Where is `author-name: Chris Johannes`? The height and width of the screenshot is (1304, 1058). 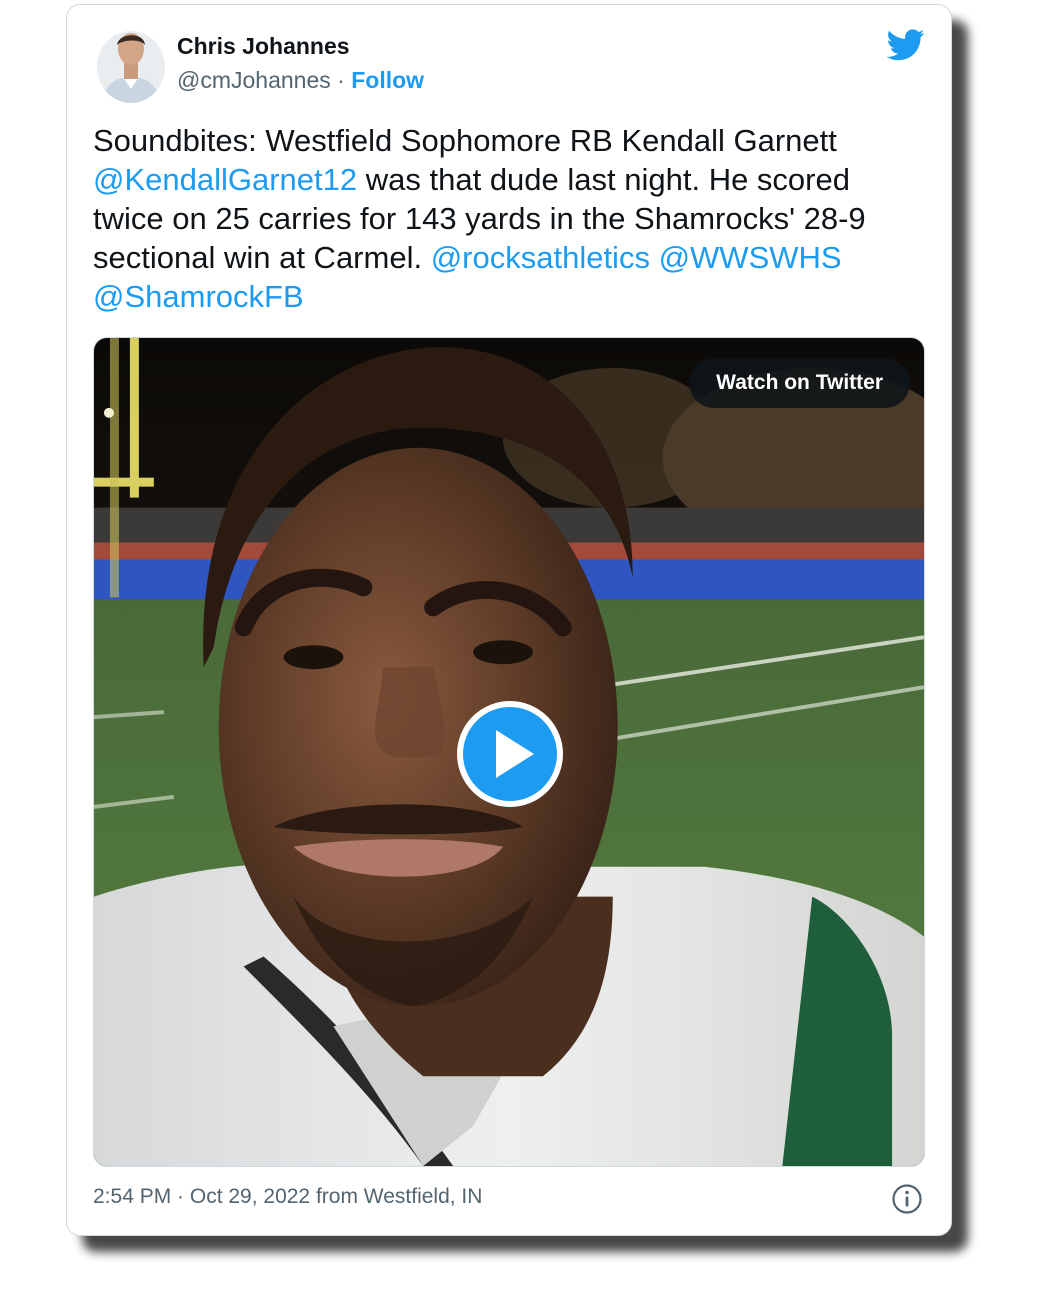 author-name: Chris Johannes is located at coordinates (263, 46).